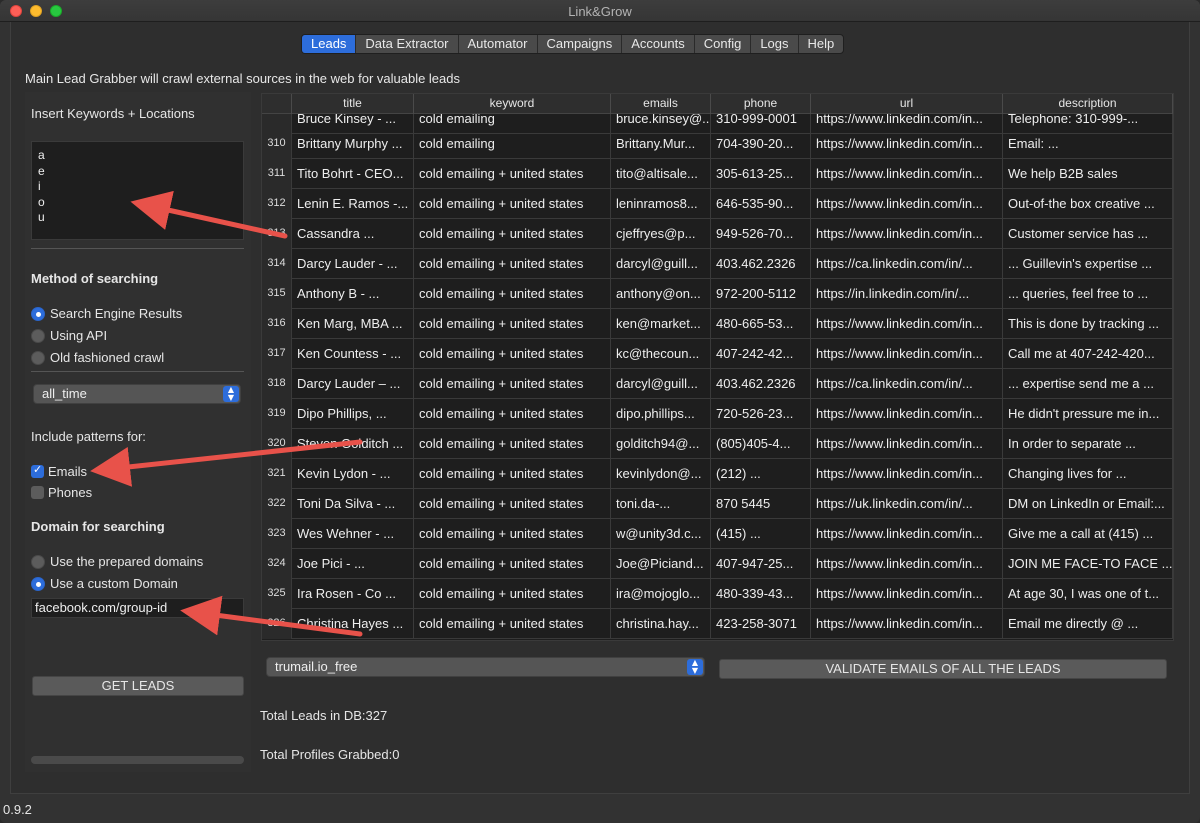  Describe the element at coordinates (106, 313) in the screenshot. I see `method-search-engine-radio: Search Engine Results` at that location.